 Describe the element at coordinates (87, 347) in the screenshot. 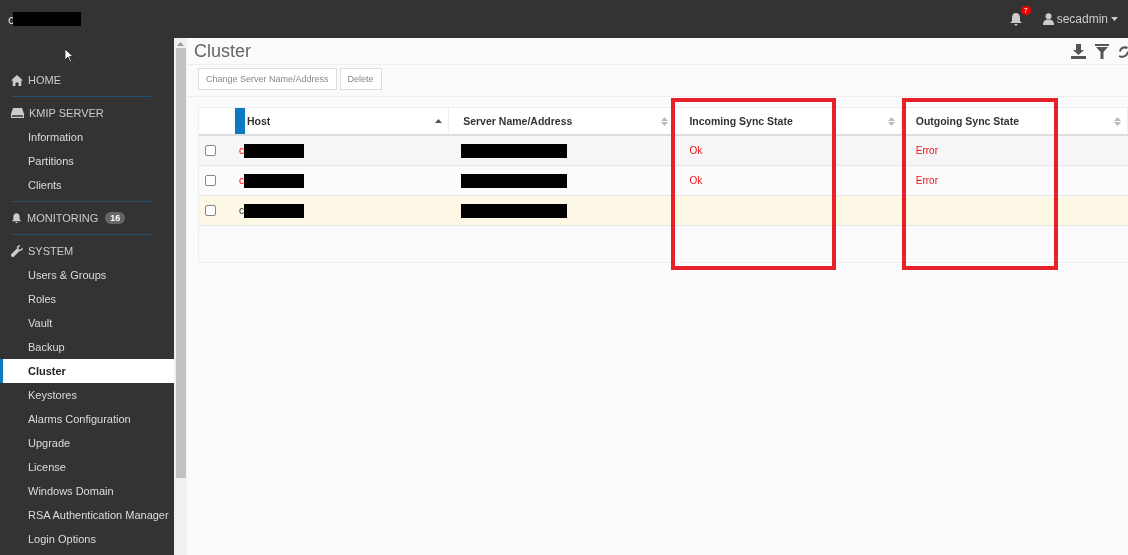

I see `sidebar-item: Backup` at that location.